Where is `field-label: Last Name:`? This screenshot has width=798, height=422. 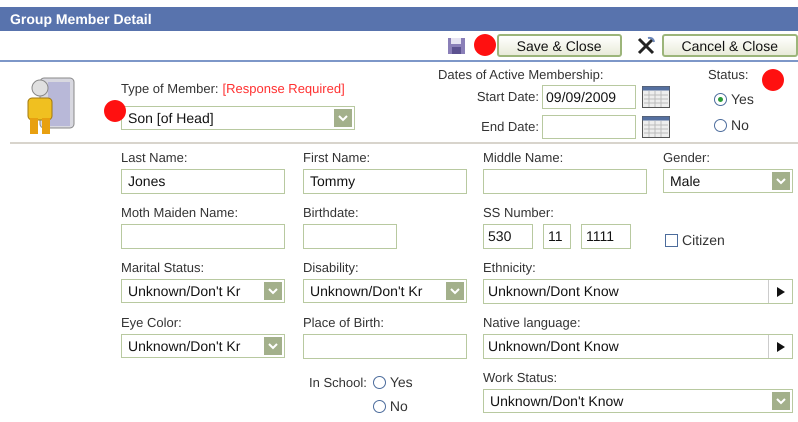 field-label: Last Name: is located at coordinates (154, 158).